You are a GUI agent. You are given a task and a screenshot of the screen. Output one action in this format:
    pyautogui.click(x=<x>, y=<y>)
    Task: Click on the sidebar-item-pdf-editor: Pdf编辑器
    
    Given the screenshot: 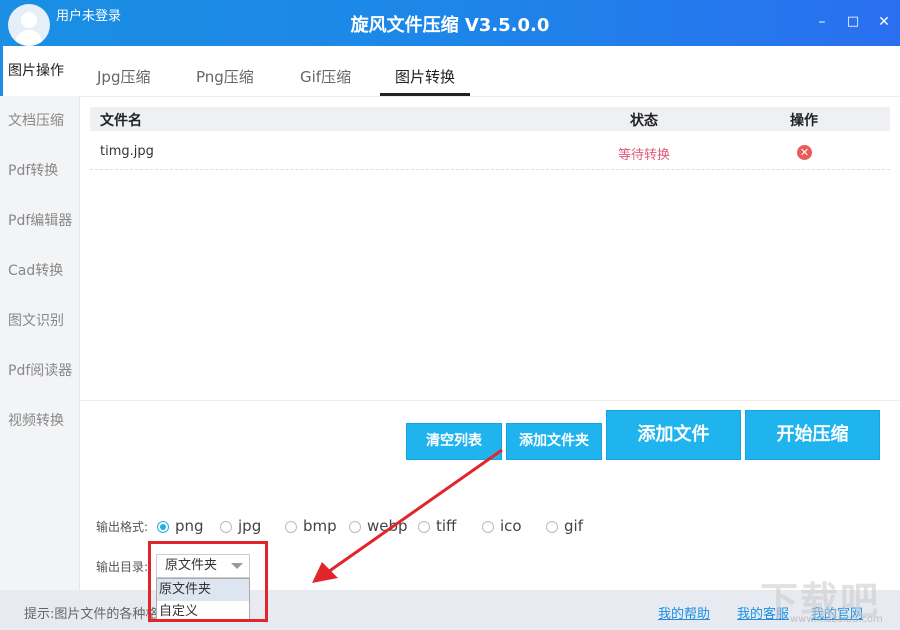 What is the action you would take?
    pyautogui.click(x=40, y=221)
    